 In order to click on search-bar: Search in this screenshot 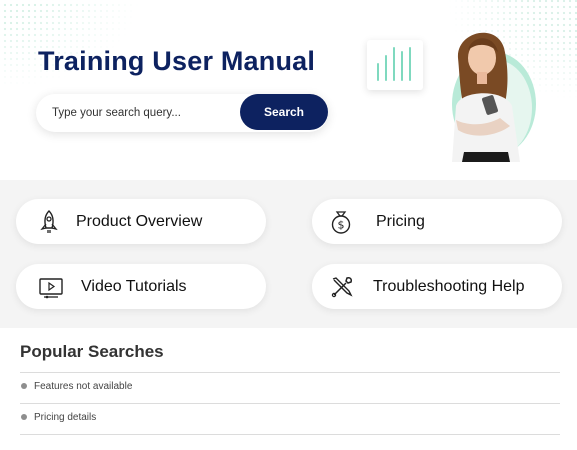, I will do `click(182, 113)`.